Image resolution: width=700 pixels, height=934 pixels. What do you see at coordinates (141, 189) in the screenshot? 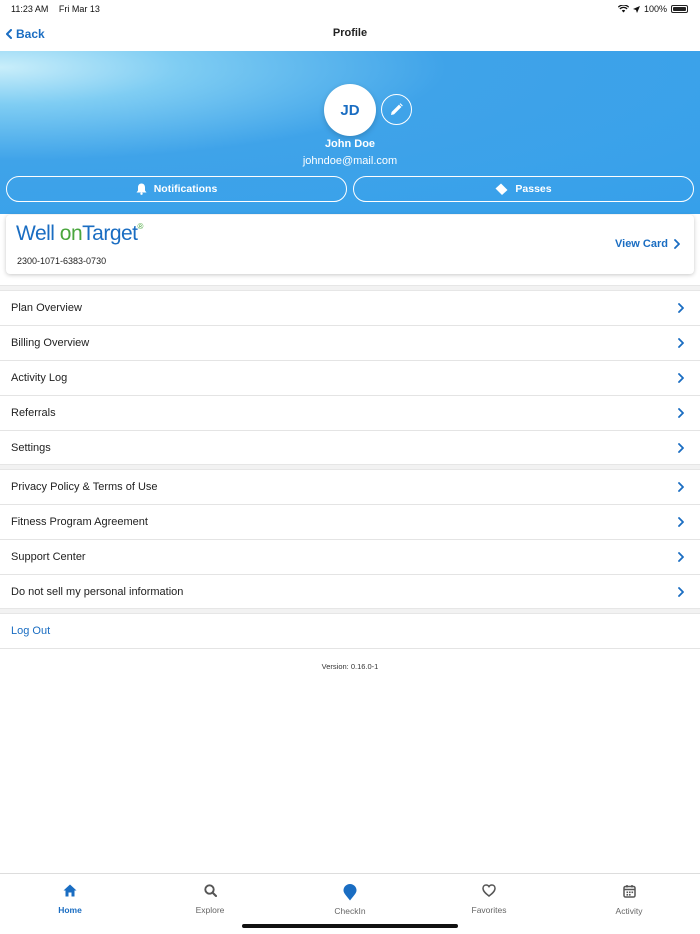
I see `bell-icon` at bounding box center [141, 189].